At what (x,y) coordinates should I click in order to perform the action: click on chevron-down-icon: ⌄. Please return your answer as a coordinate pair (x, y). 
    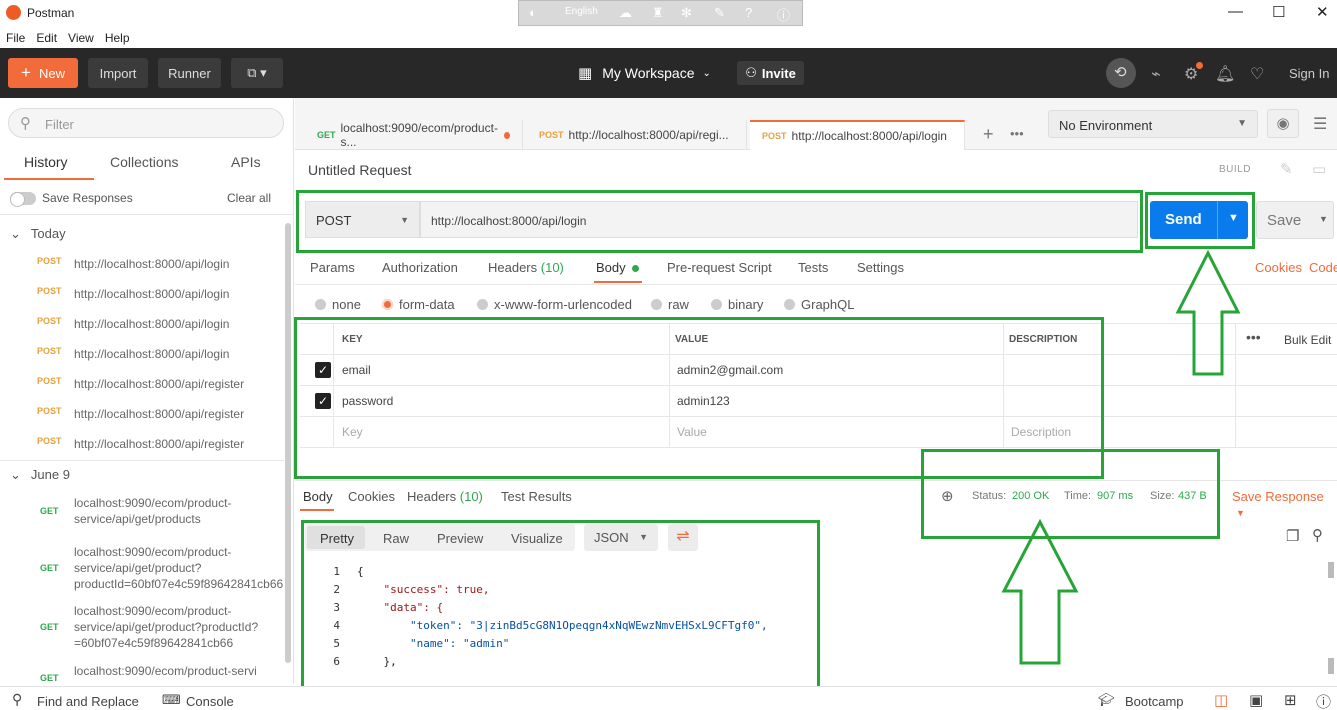
    Looking at the image, I should click on (15, 474).